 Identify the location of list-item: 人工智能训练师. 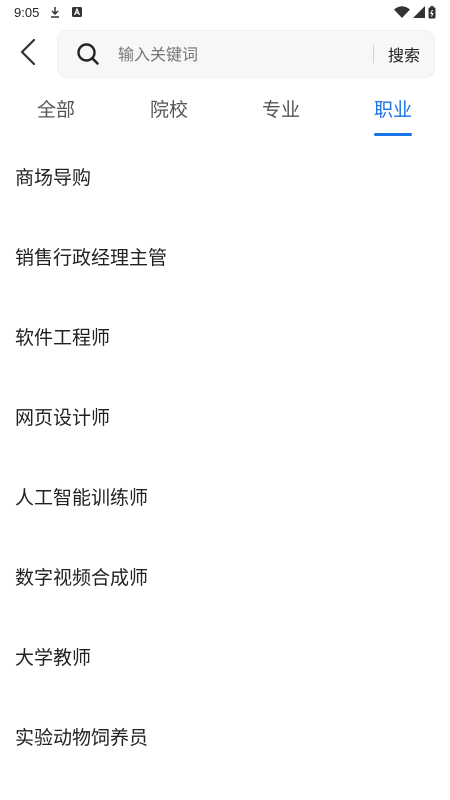
(225, 498).